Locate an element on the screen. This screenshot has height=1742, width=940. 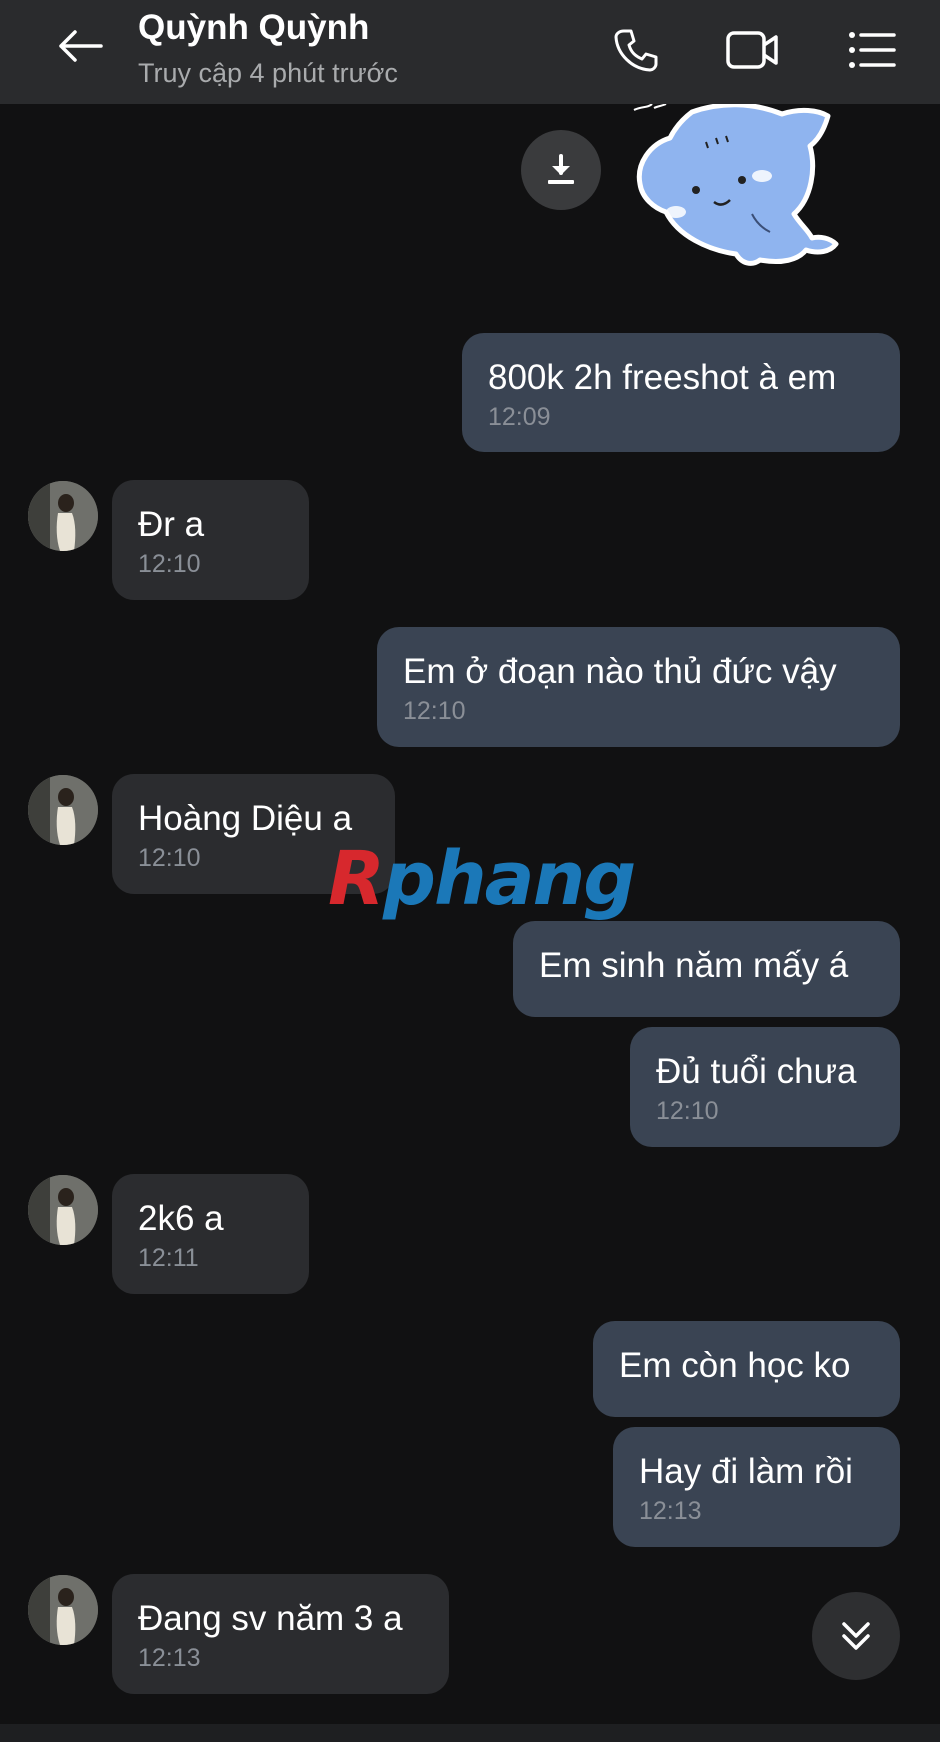
message-bubble-outgoing: Em ở đoạn nào thủ đức vậy 12:10 is located at coordinates (638, 687).